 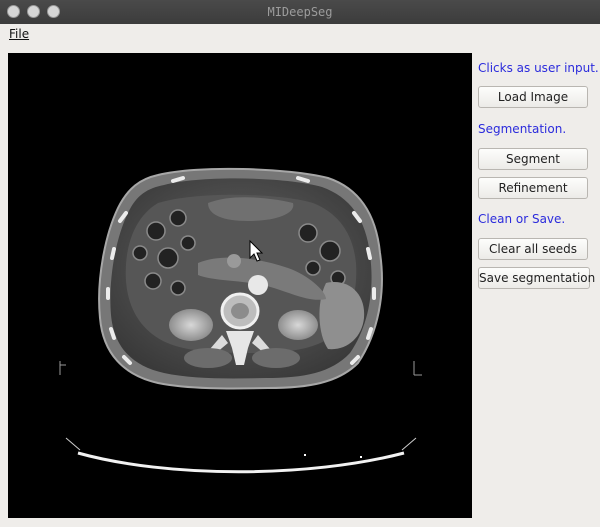 What do you see at coordinates (300, 35) in the screenshot?
I see `menu-bar: File` at bounding box center [300, 35].